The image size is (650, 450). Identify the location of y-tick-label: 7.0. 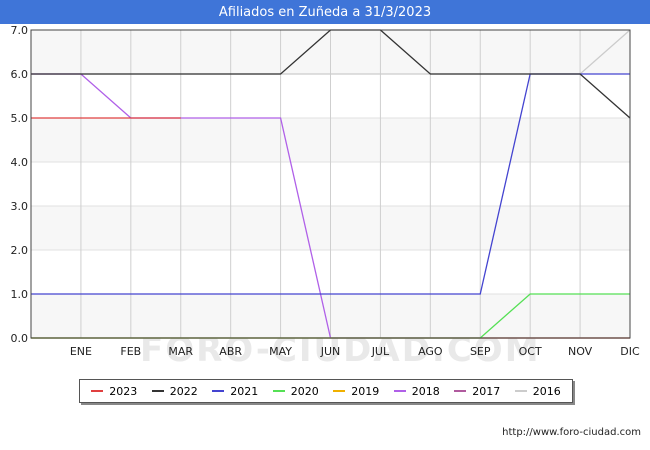
(20, 30).